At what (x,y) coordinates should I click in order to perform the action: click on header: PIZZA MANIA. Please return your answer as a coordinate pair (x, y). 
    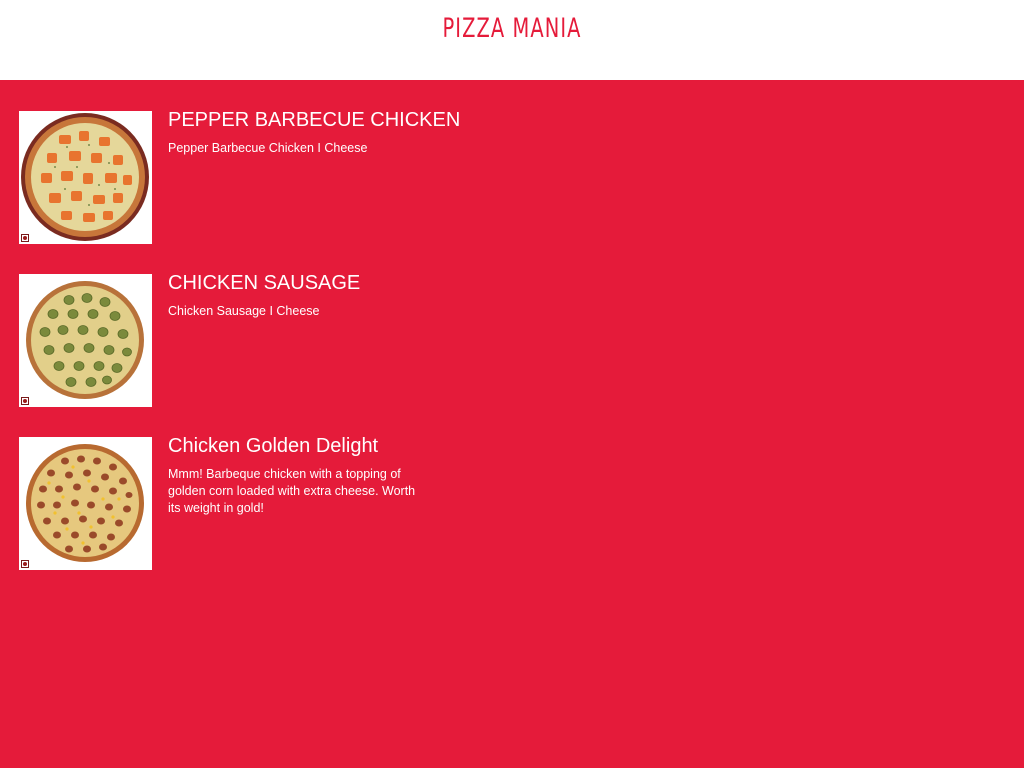
    Looking at the image, I should click on (512, 40).